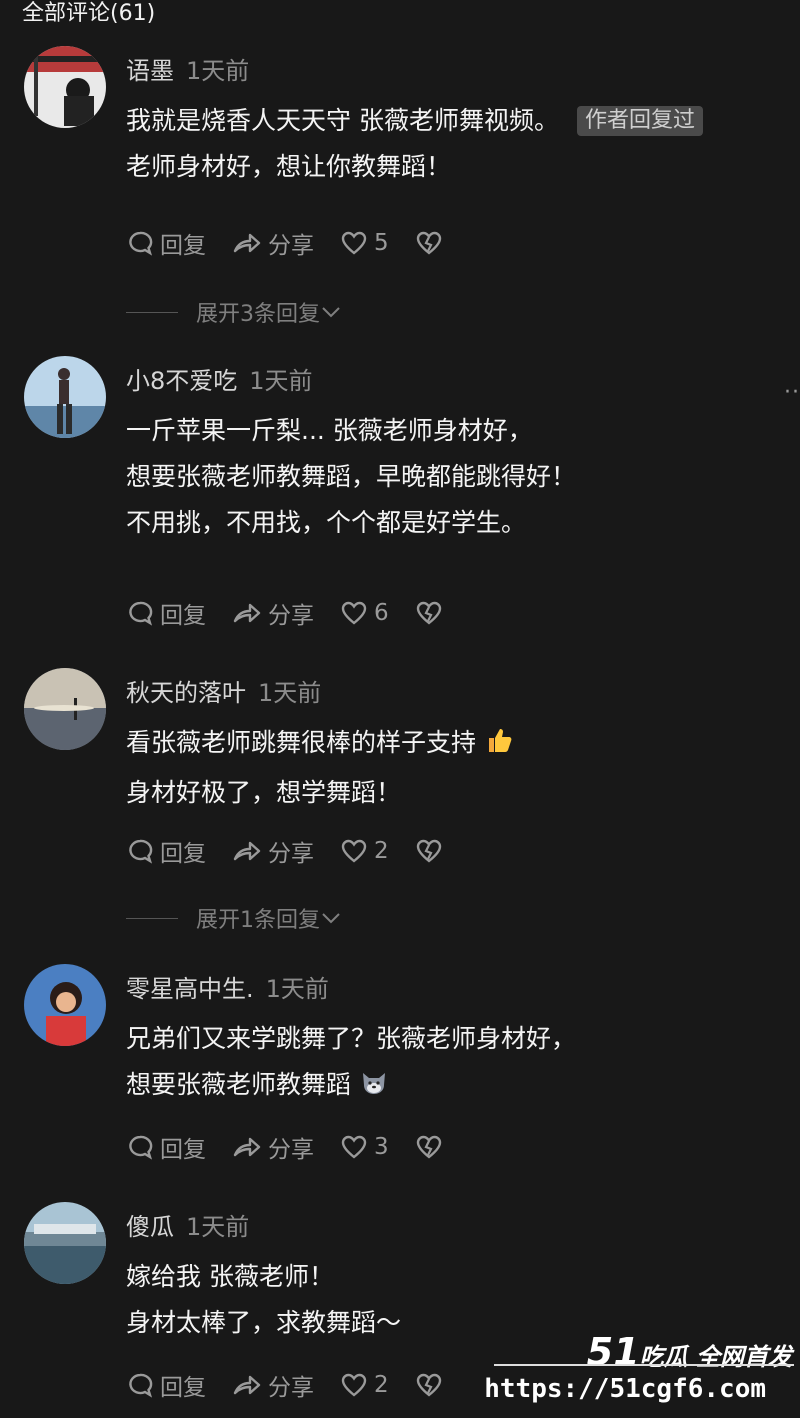  I want to click on expand-replies-label: 展开1条回复, so click(258, 920).